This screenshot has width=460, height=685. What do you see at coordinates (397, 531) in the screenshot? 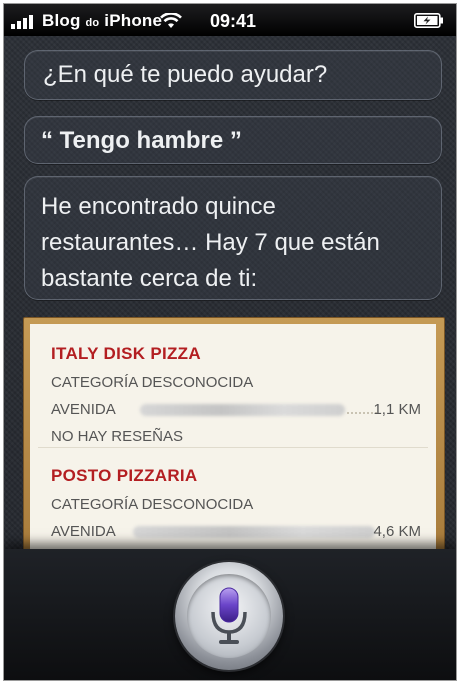
I see `restaurant-distance: 4,6 KM` at bounding box center [397, 531].